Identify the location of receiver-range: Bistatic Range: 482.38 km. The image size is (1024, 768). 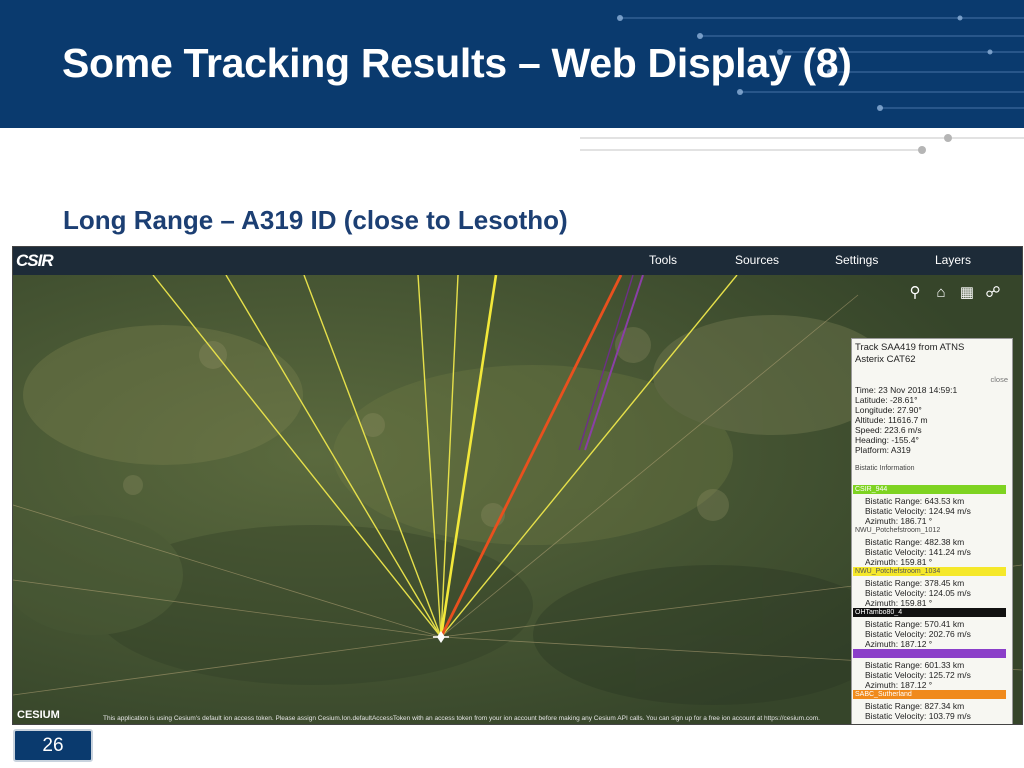
(915, 542).